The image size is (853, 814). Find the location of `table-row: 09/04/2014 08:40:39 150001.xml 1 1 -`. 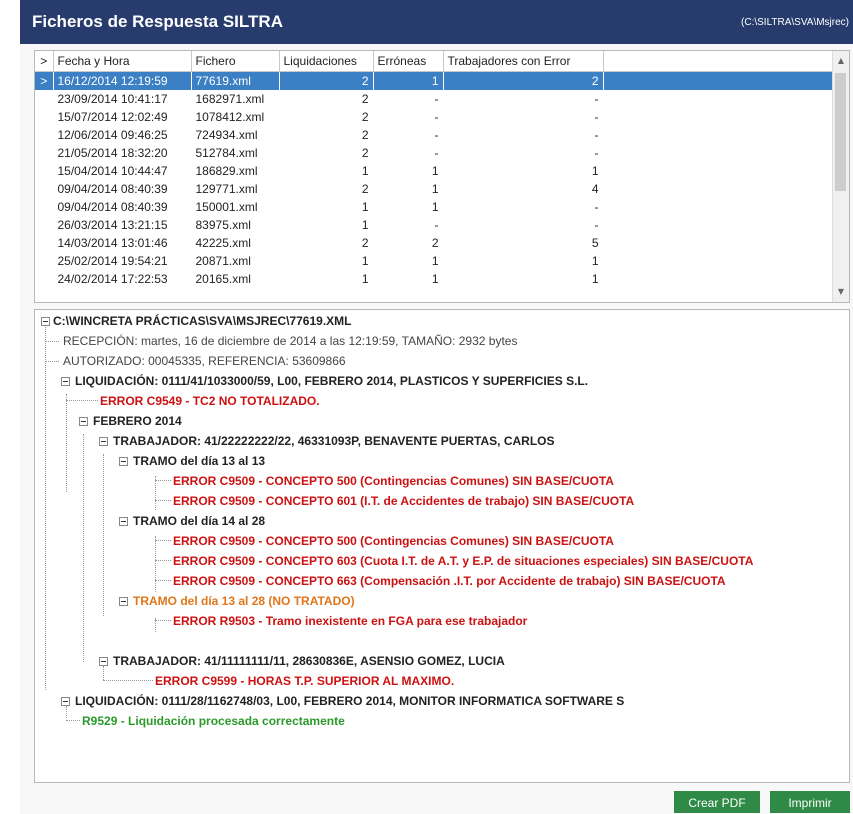

table-row: 09/04/2014 08:40:39 150001.xml 1 1 - is located at coordinates (434, 207).